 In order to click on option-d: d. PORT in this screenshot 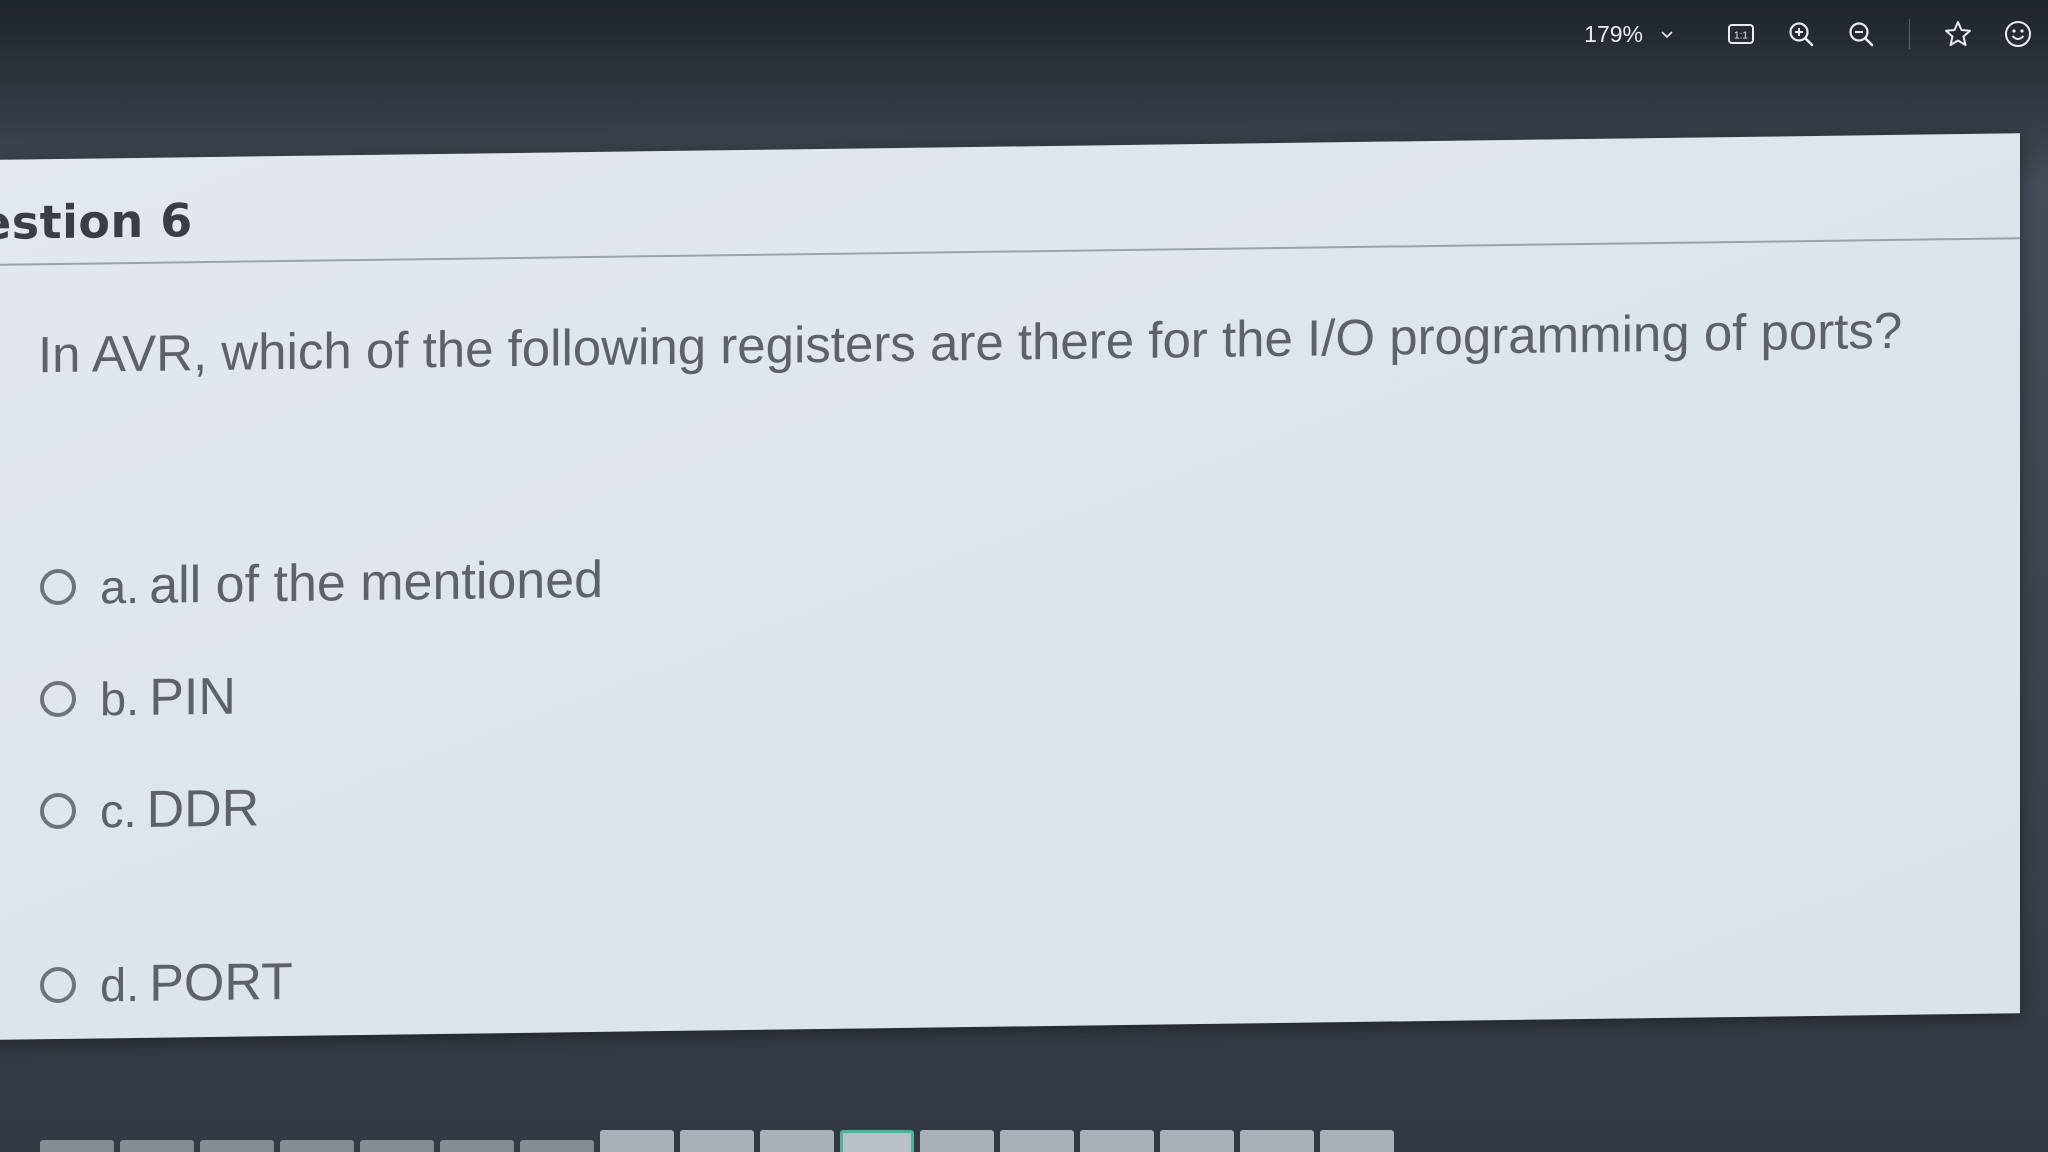, I will do `click(166, 983)`.